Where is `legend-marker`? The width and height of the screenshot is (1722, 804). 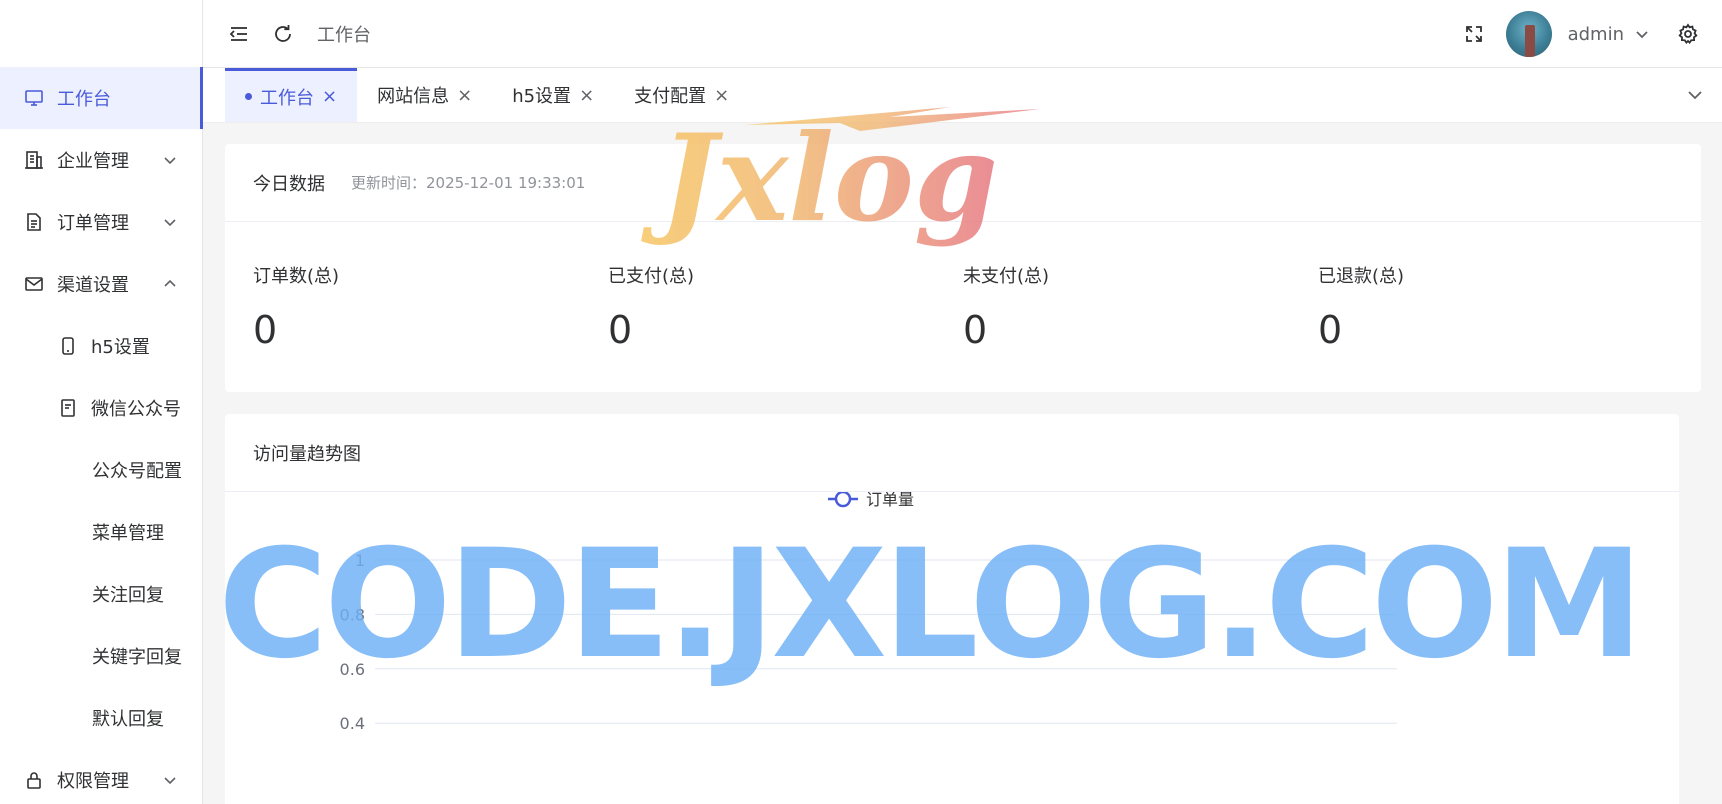 legend-marker is located at coordinates (843, 499).